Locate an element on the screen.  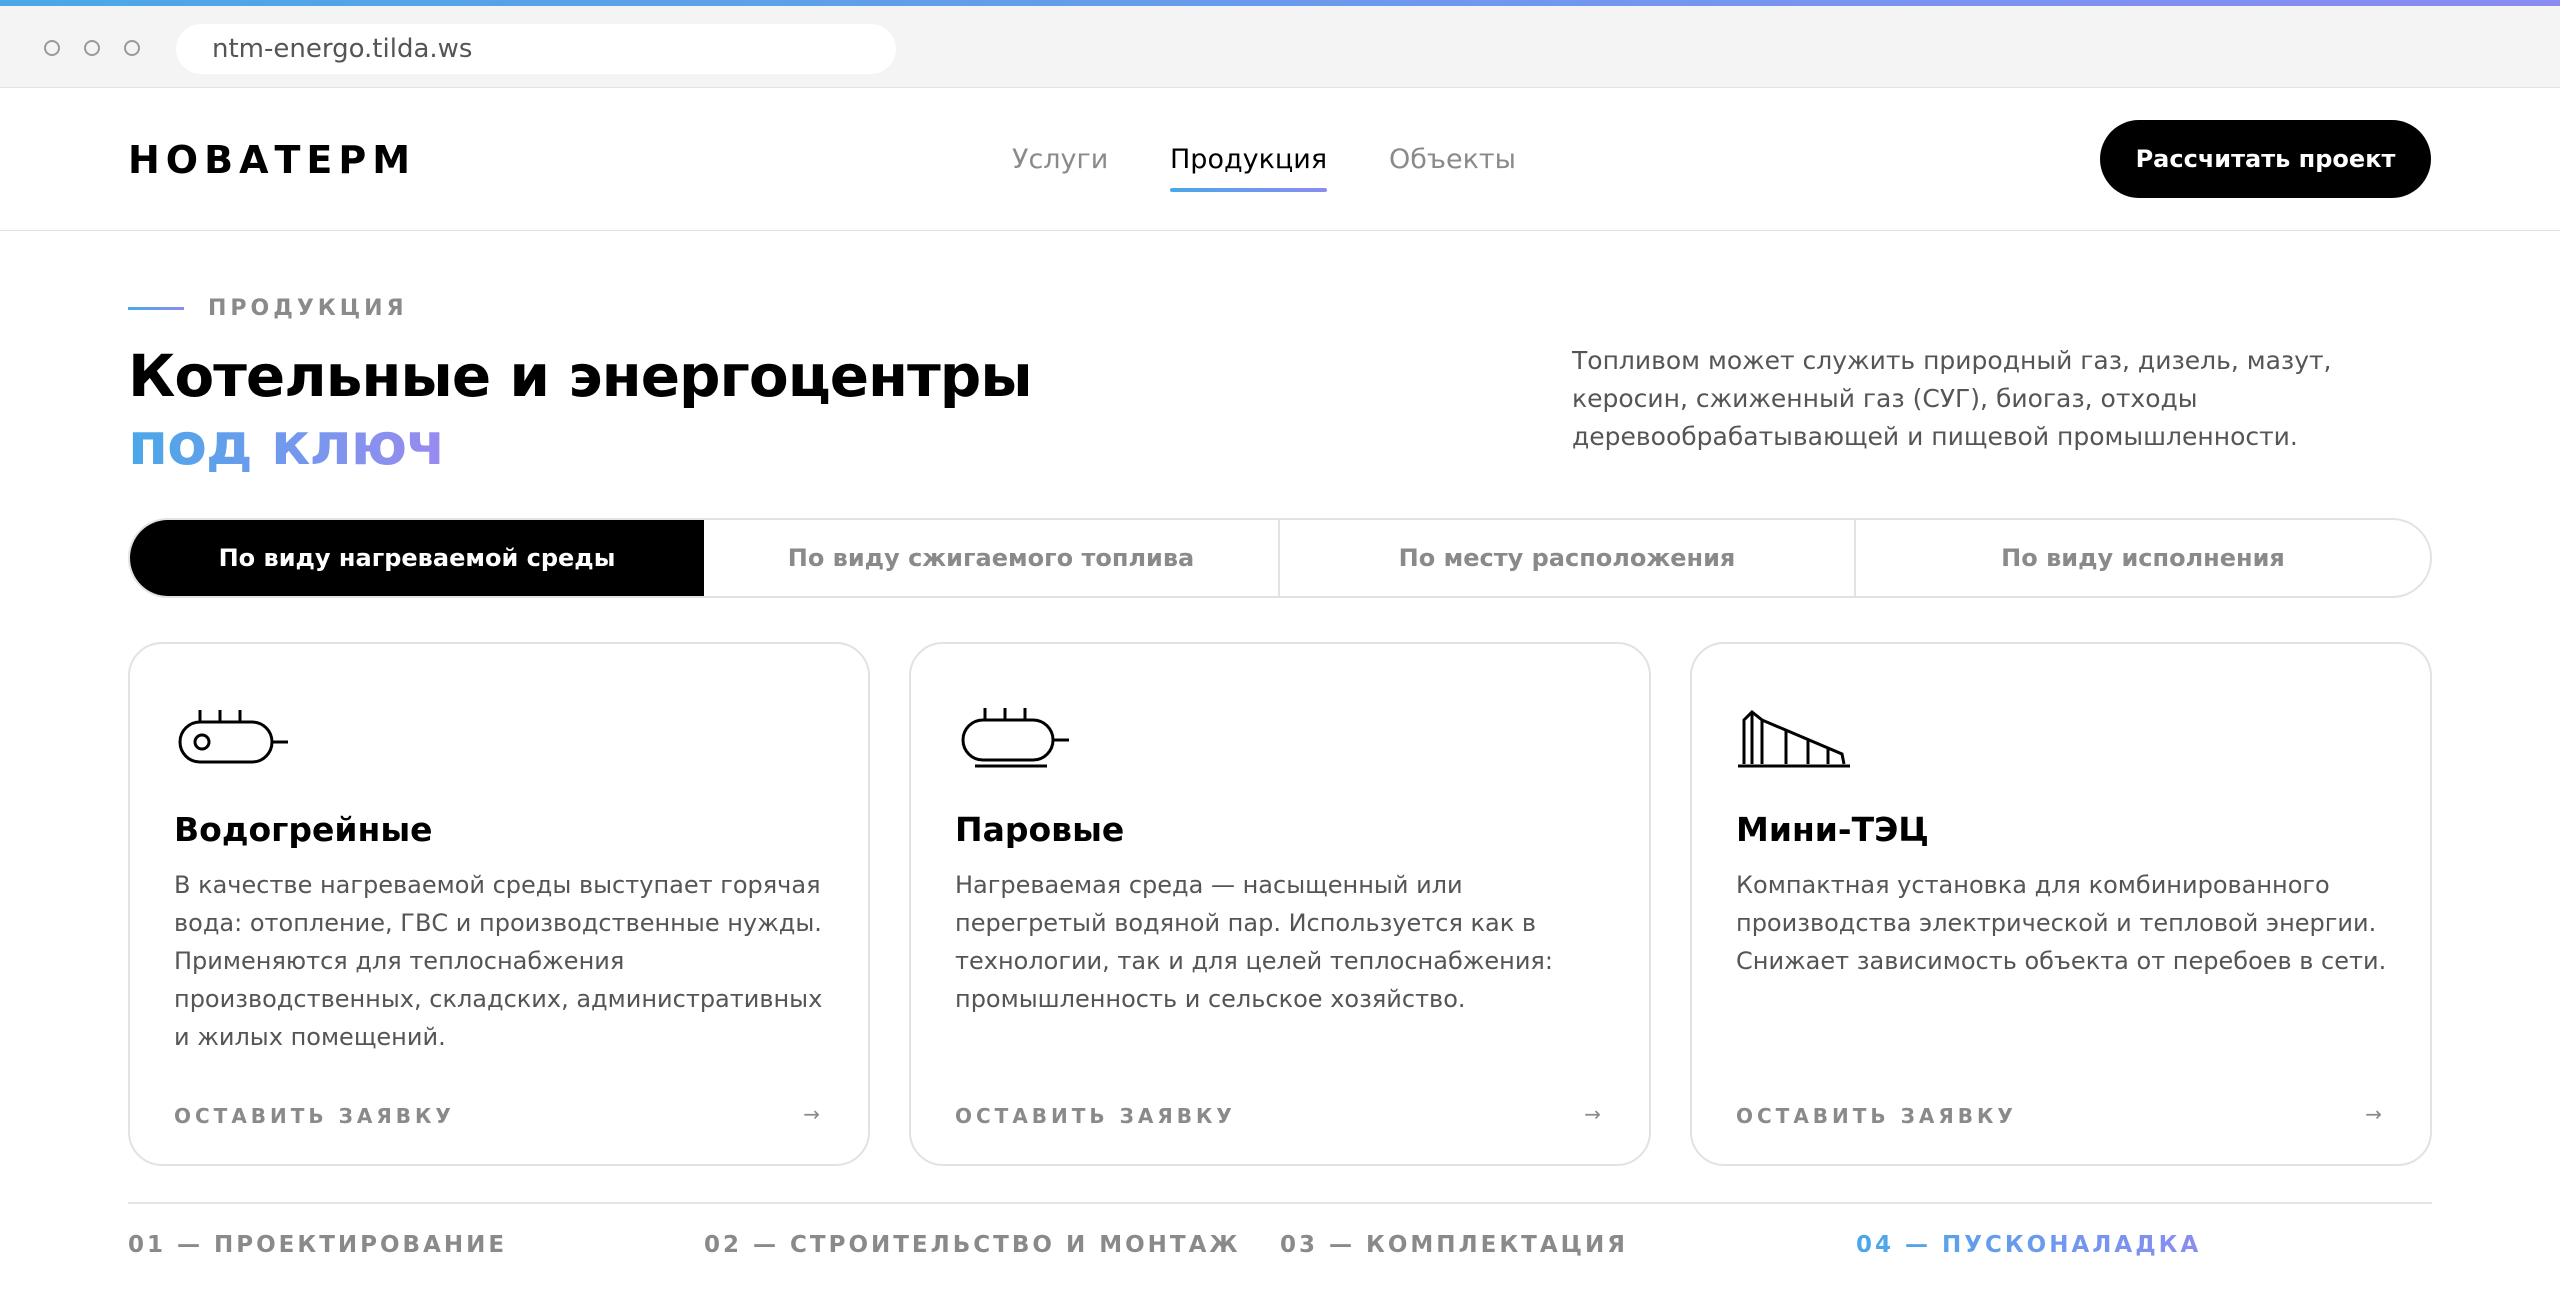
tab-fuel-type: По виду сжигаемого топлива is located at coordinates (992, 558).